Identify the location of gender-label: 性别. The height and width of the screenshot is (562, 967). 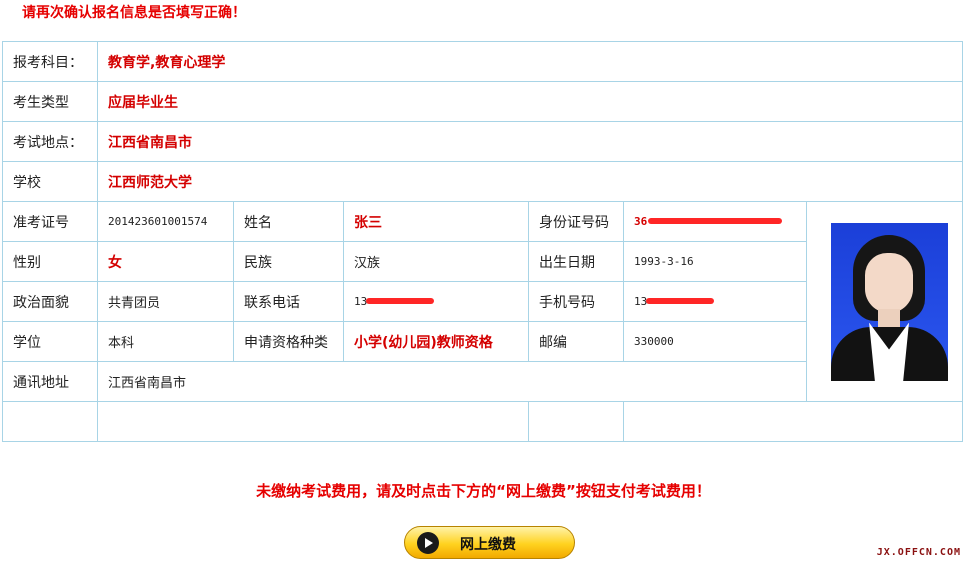
(50, 261).